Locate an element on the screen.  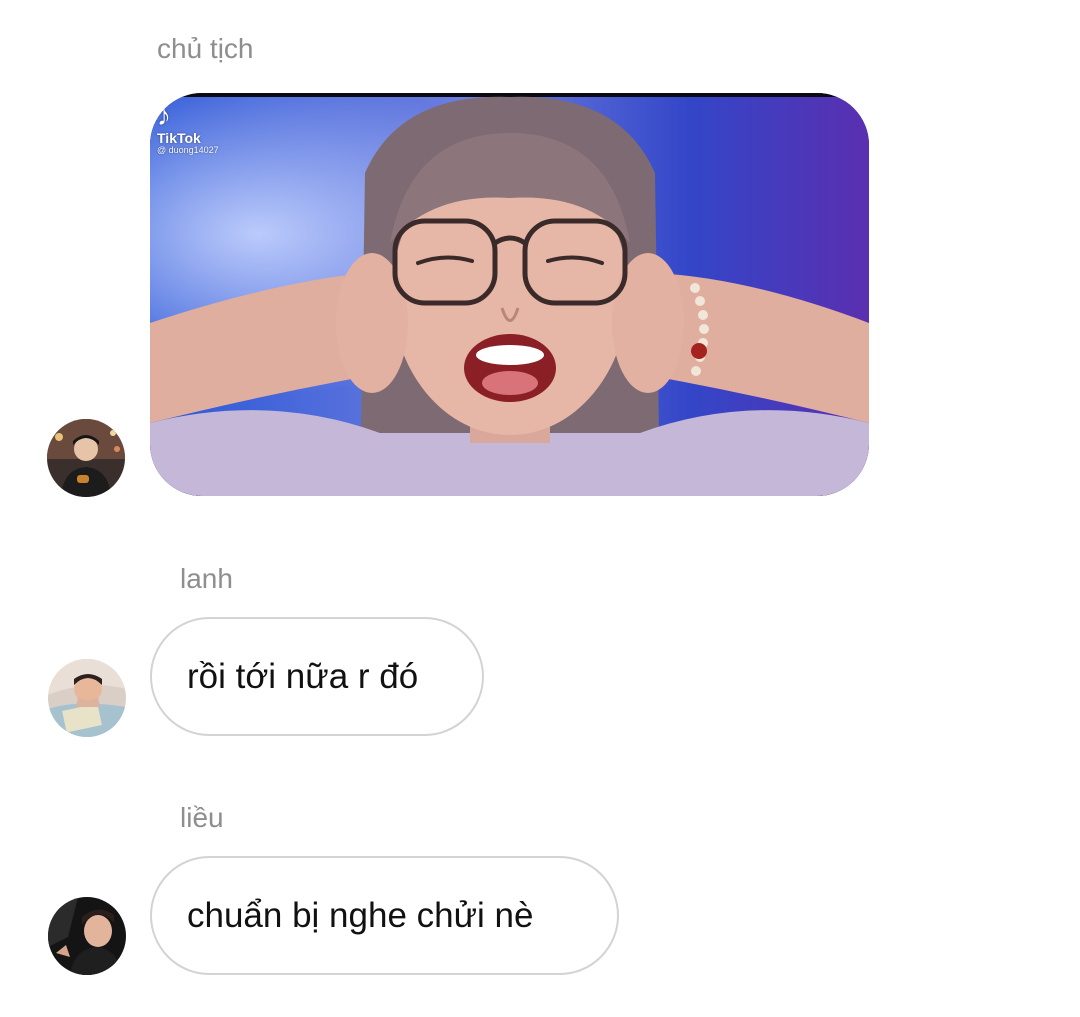
tiktok-watermark: ♪ TikTok @ duong14027 is located at coordinates (188, 128).